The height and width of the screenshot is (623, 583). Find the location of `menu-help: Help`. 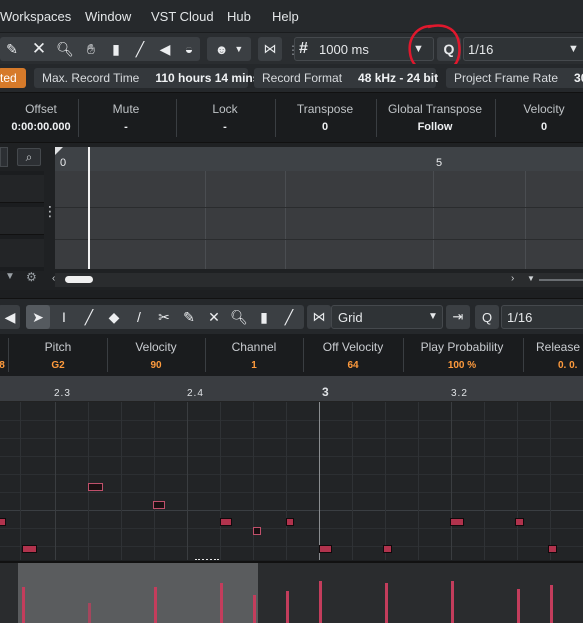

menu-help: Help is located at coordinates (285, 16).